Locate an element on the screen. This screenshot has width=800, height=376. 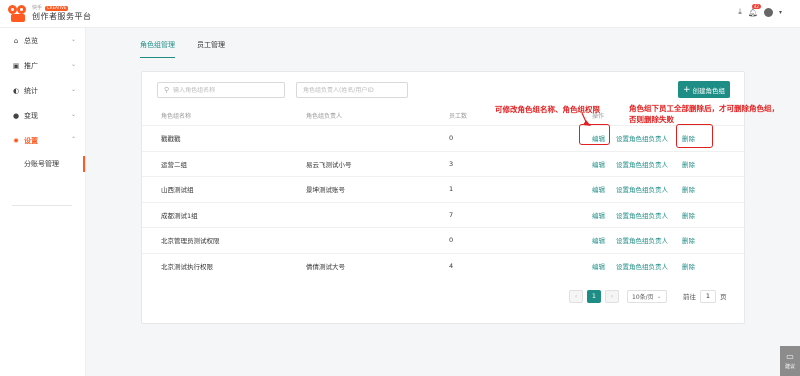
owner-cell: 景坤测试账号 is located at coordinates (325, 190).